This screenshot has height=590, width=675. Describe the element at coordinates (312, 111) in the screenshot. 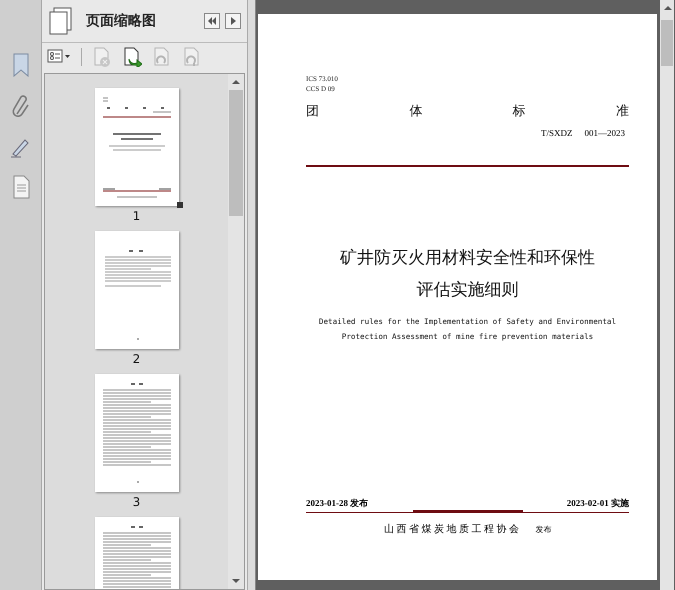

I see `standard-type-char: 团` at that location.